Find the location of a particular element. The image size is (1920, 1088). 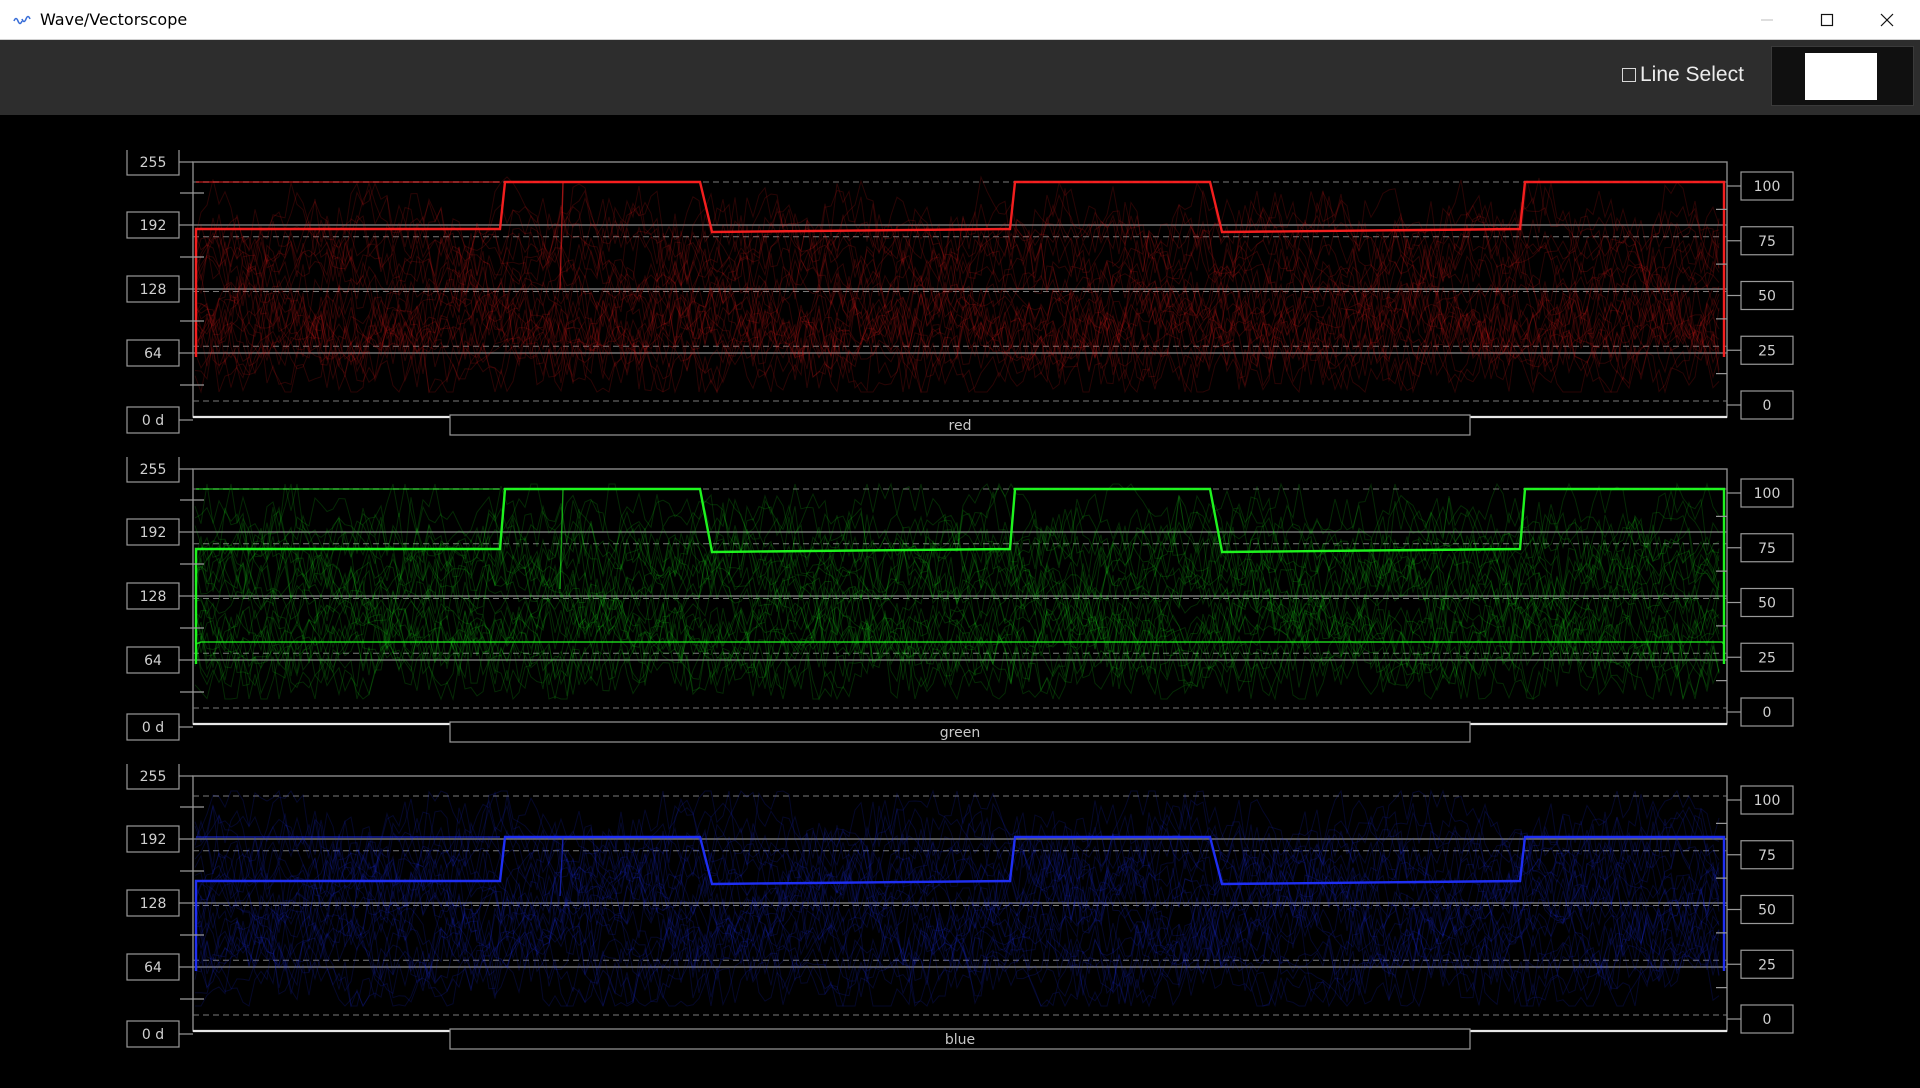

svg-text: blue is located at coordinates (960, 1040).